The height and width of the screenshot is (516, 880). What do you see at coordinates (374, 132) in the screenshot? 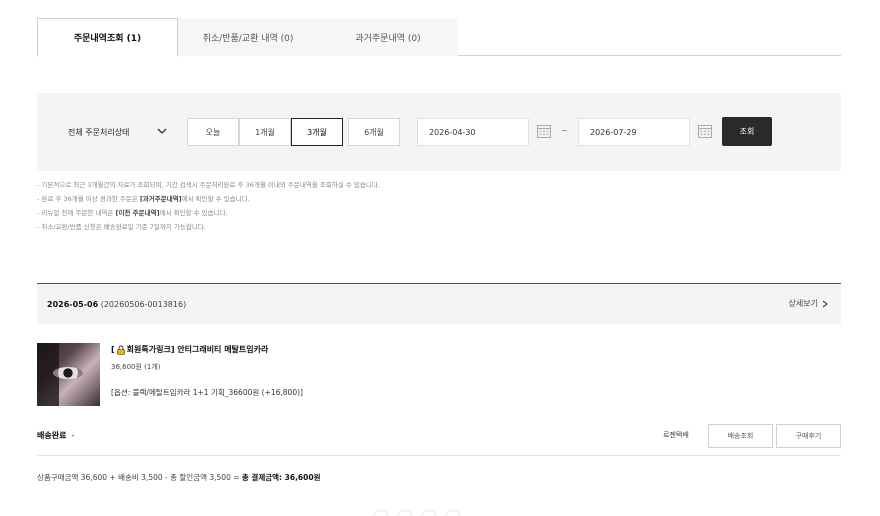
I see `period-6months-button: 6개월` at bounding box center [374, 132].